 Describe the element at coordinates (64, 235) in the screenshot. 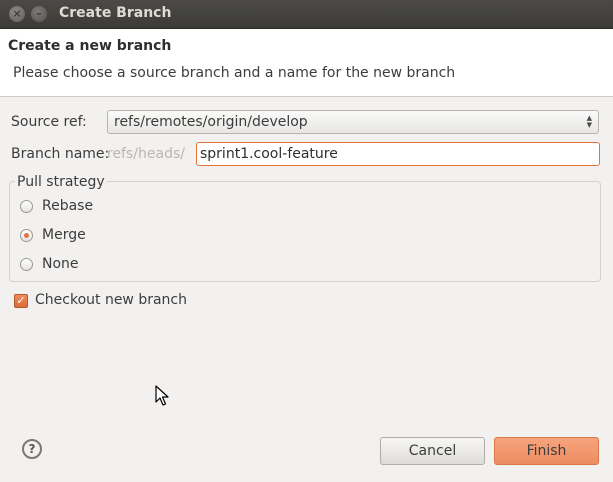

I see `radio-label: Merge` at that location.